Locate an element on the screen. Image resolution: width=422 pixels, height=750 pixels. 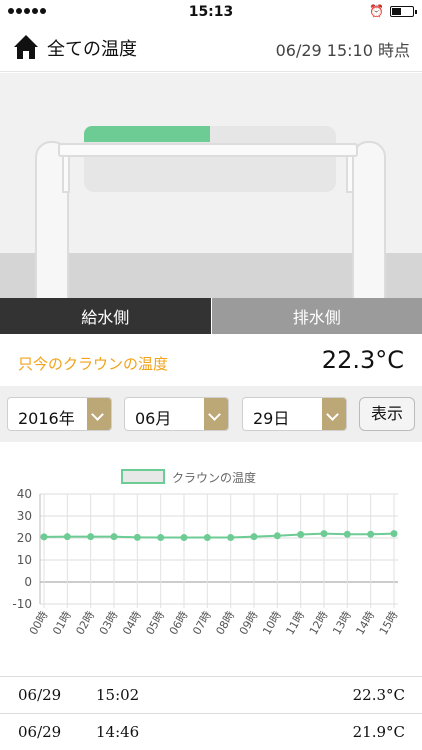
year-select: 2016年 is located at coordinates (59, 414).